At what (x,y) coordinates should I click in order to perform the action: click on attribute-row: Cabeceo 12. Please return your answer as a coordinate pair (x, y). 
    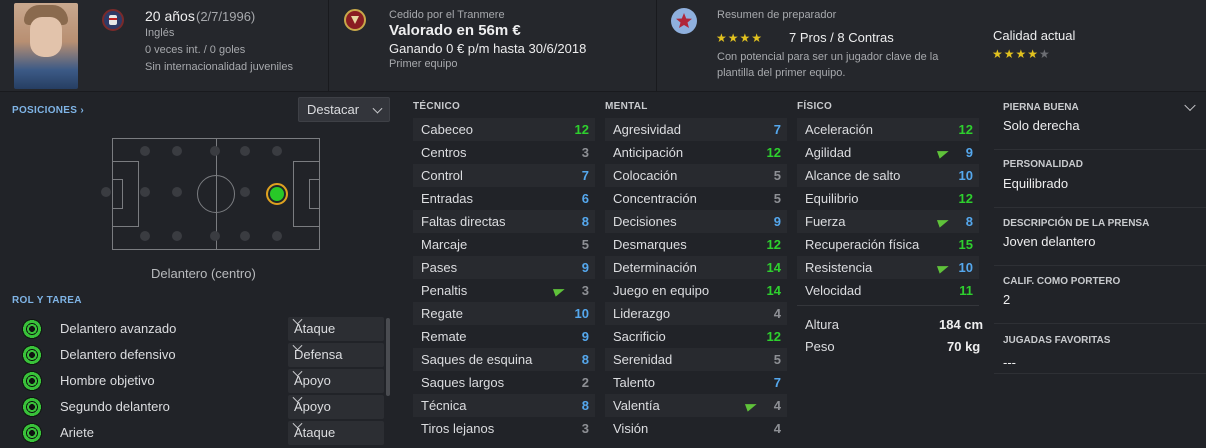
    Looking at the image, I should click on (504, 129).